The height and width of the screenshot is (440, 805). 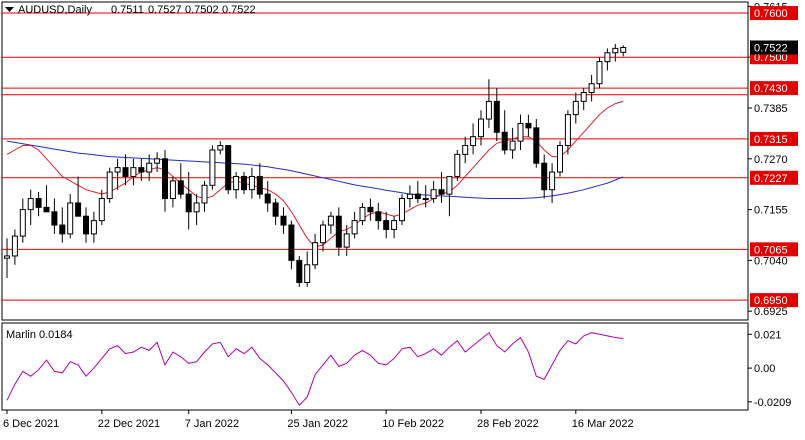 What do you see at coordinates (202, 10) in the screenshot?
I see `low-value: 0.7502` at bounding box center [202, 10].